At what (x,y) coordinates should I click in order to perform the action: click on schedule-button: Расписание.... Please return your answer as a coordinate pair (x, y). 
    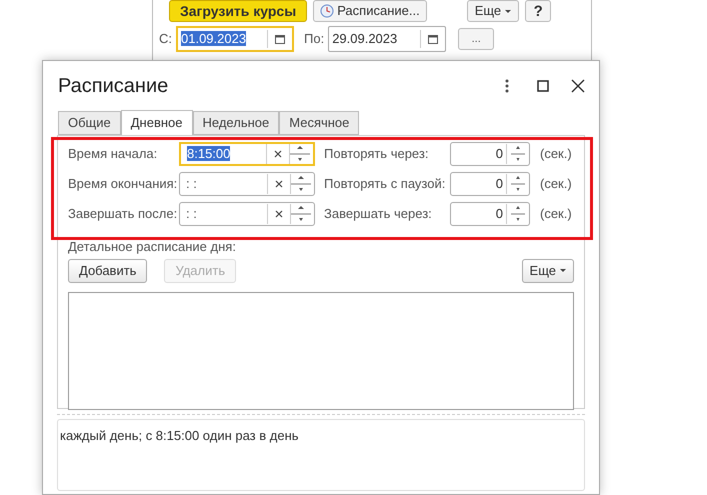
    Looking at the image, I should click on (370, 11).